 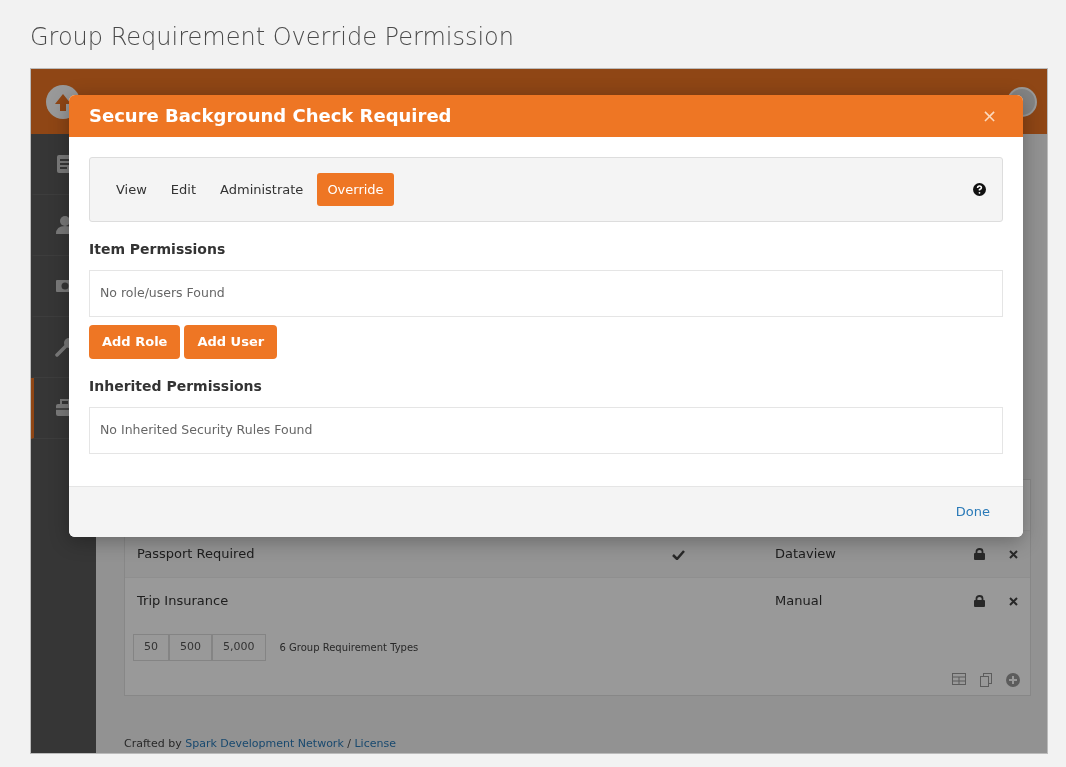 I want to click on table-icon, so click(x=959, y=678).